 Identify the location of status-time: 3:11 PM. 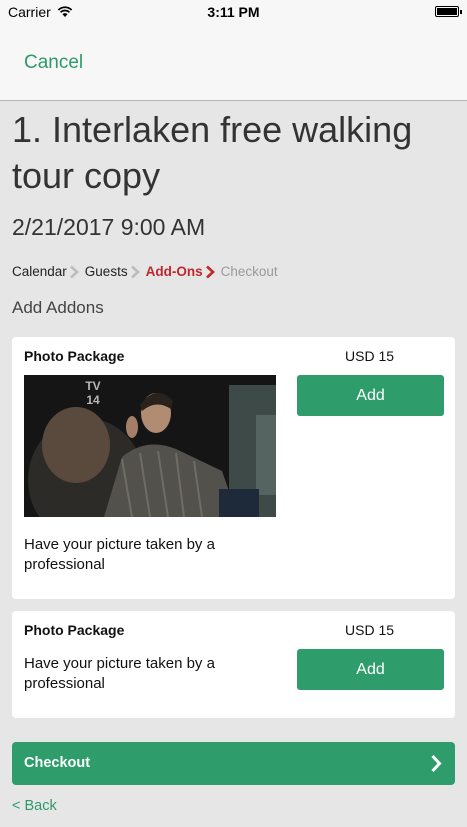
(233, 12).